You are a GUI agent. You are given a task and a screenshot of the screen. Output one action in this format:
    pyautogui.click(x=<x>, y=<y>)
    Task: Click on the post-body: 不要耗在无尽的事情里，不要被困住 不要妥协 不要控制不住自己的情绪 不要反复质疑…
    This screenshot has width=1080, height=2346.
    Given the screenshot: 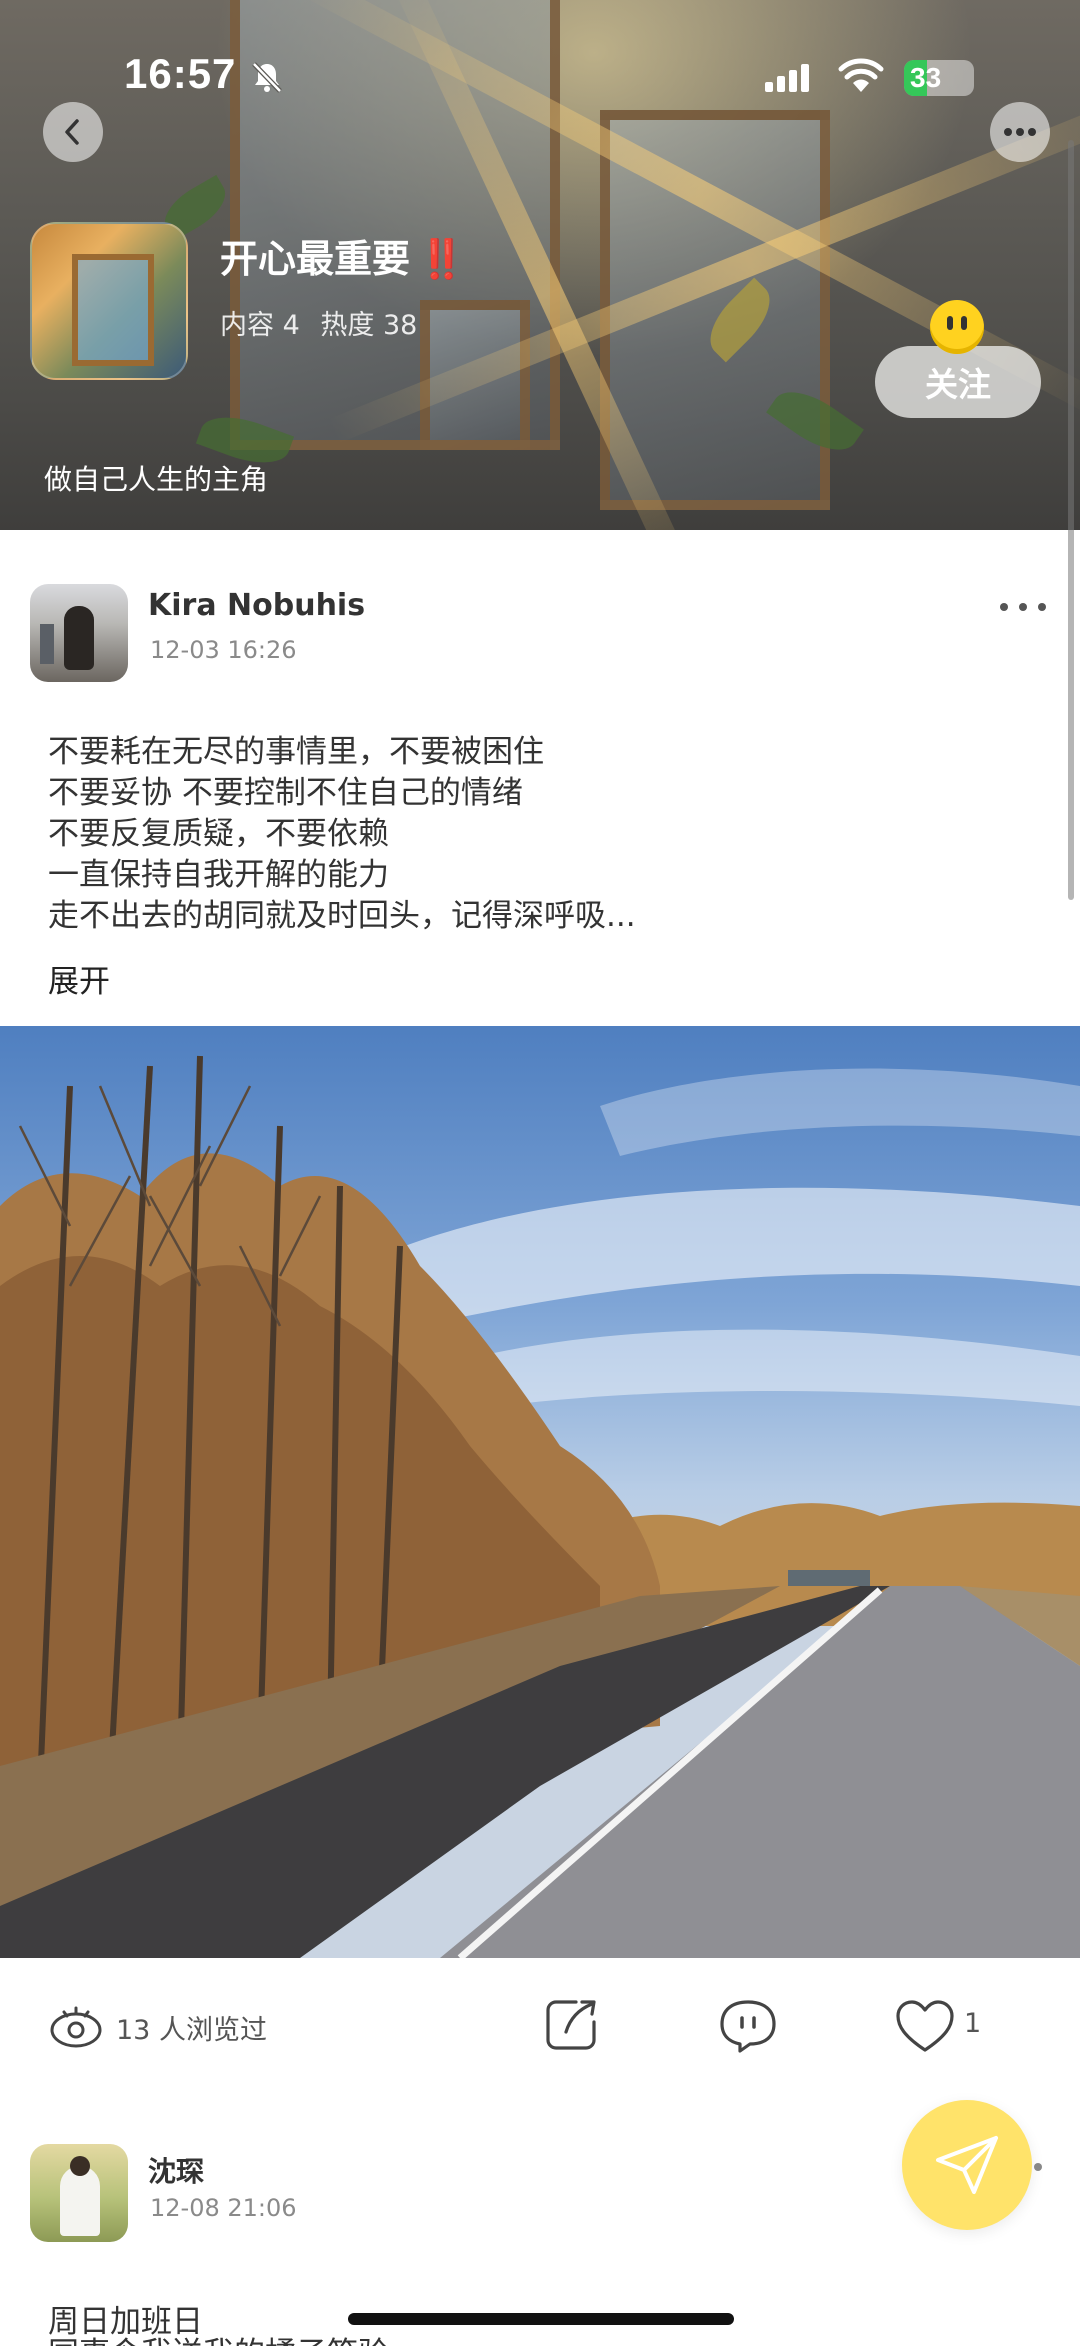 What is the action you would take?
    pyautogui.click(x=548, y=834)
    